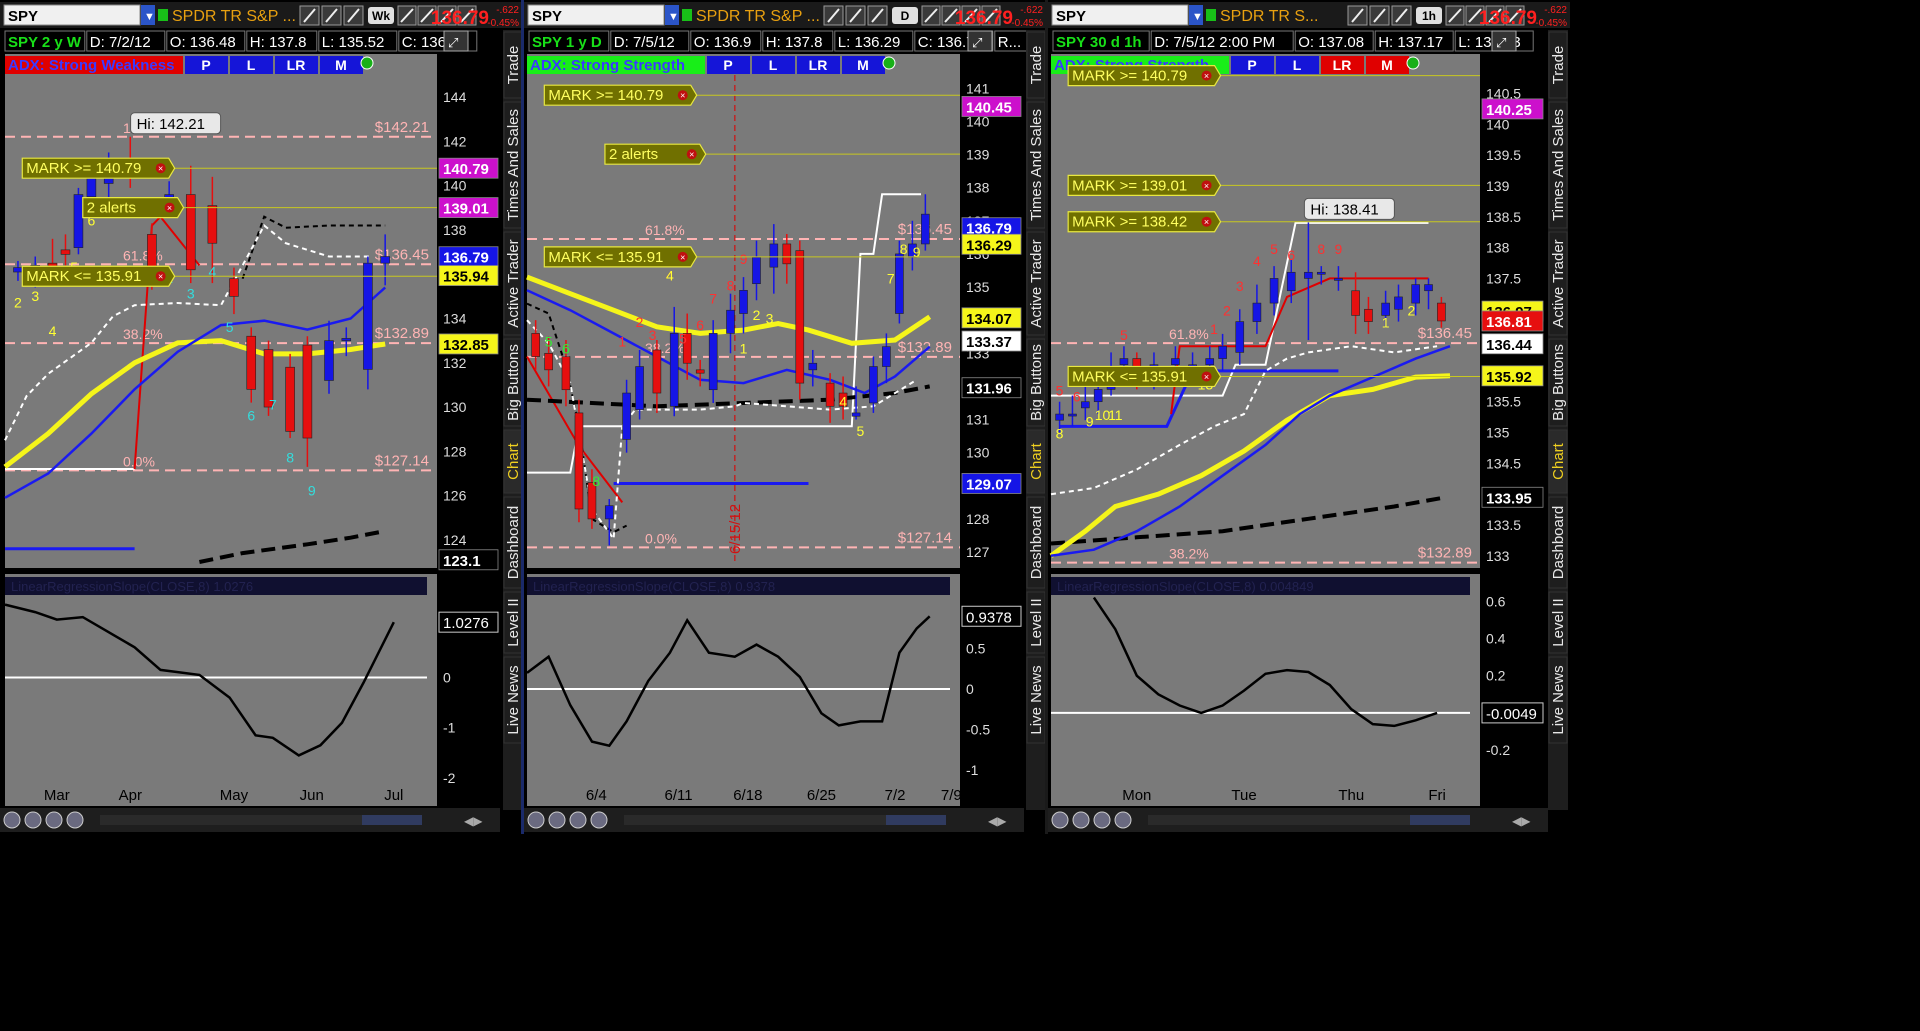 The image size is (1920, 1031). What do you see at coordinates (679, 795) in the screenshot?
I see `x-tick-label: 6/11` at bounding box center [679, 795].